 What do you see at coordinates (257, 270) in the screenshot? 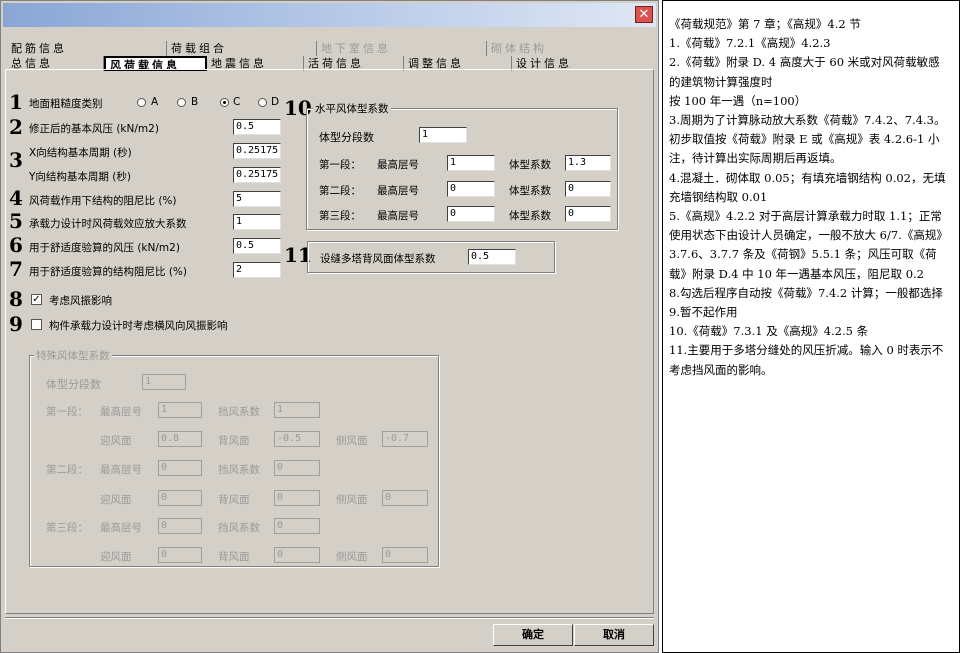
I see `comfort-damping-input: 2` at bounding box center [257, 270].